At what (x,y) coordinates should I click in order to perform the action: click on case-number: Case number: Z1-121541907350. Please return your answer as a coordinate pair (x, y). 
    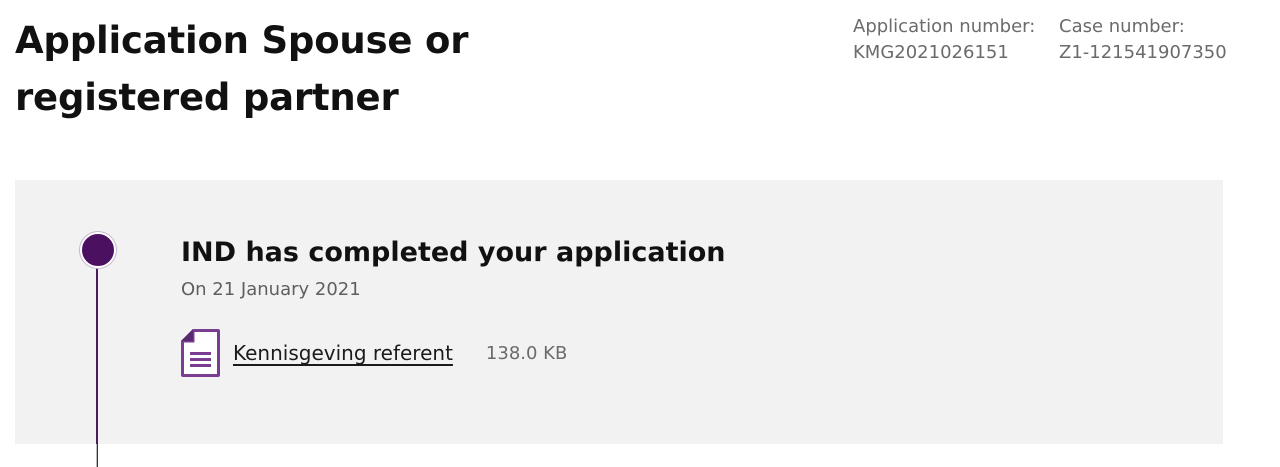
    Looking at the image, I should click on (1143, 40).